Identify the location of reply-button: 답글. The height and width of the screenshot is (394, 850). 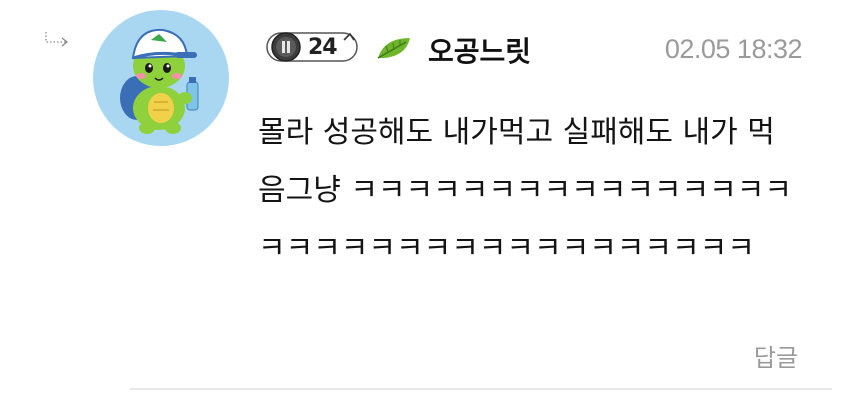
(776, 355).